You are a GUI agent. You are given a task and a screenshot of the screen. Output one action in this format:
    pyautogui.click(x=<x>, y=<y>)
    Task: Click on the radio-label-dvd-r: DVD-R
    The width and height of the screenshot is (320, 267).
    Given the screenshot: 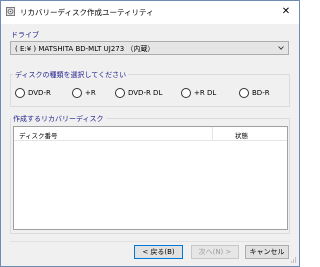 What is the action you would take?
    pyautogui.click(x=39, y=93)
    